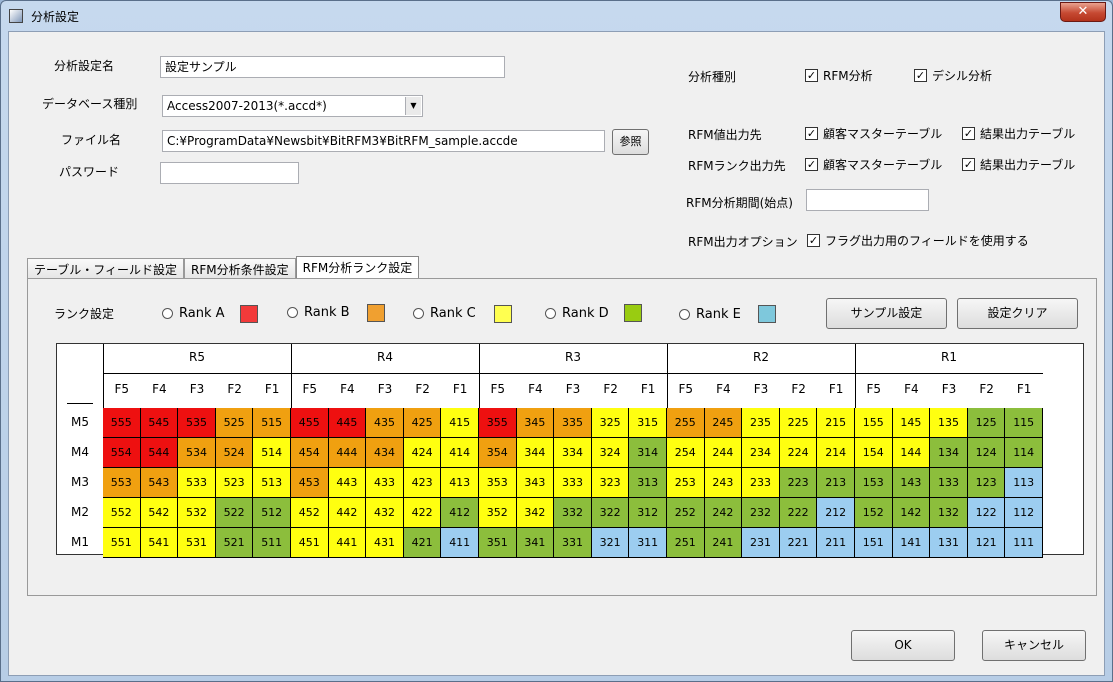 This screenshot has height=682, width=1113. I want to click on rfm-cell: 143, so click(911, 483).